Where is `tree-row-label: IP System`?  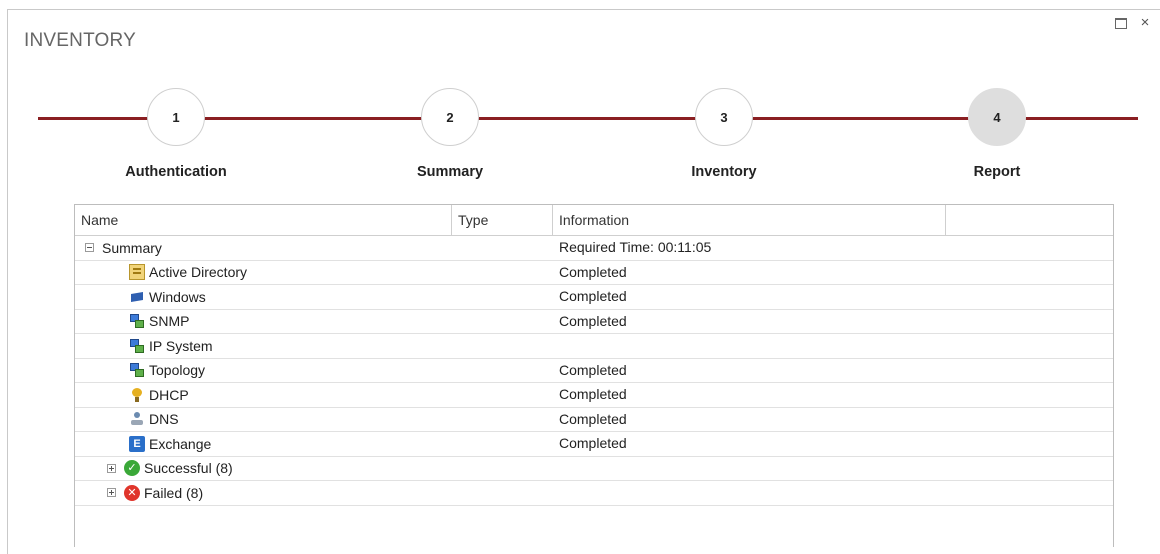 tree-row-label: IP System is located at coordinates (181, 345).